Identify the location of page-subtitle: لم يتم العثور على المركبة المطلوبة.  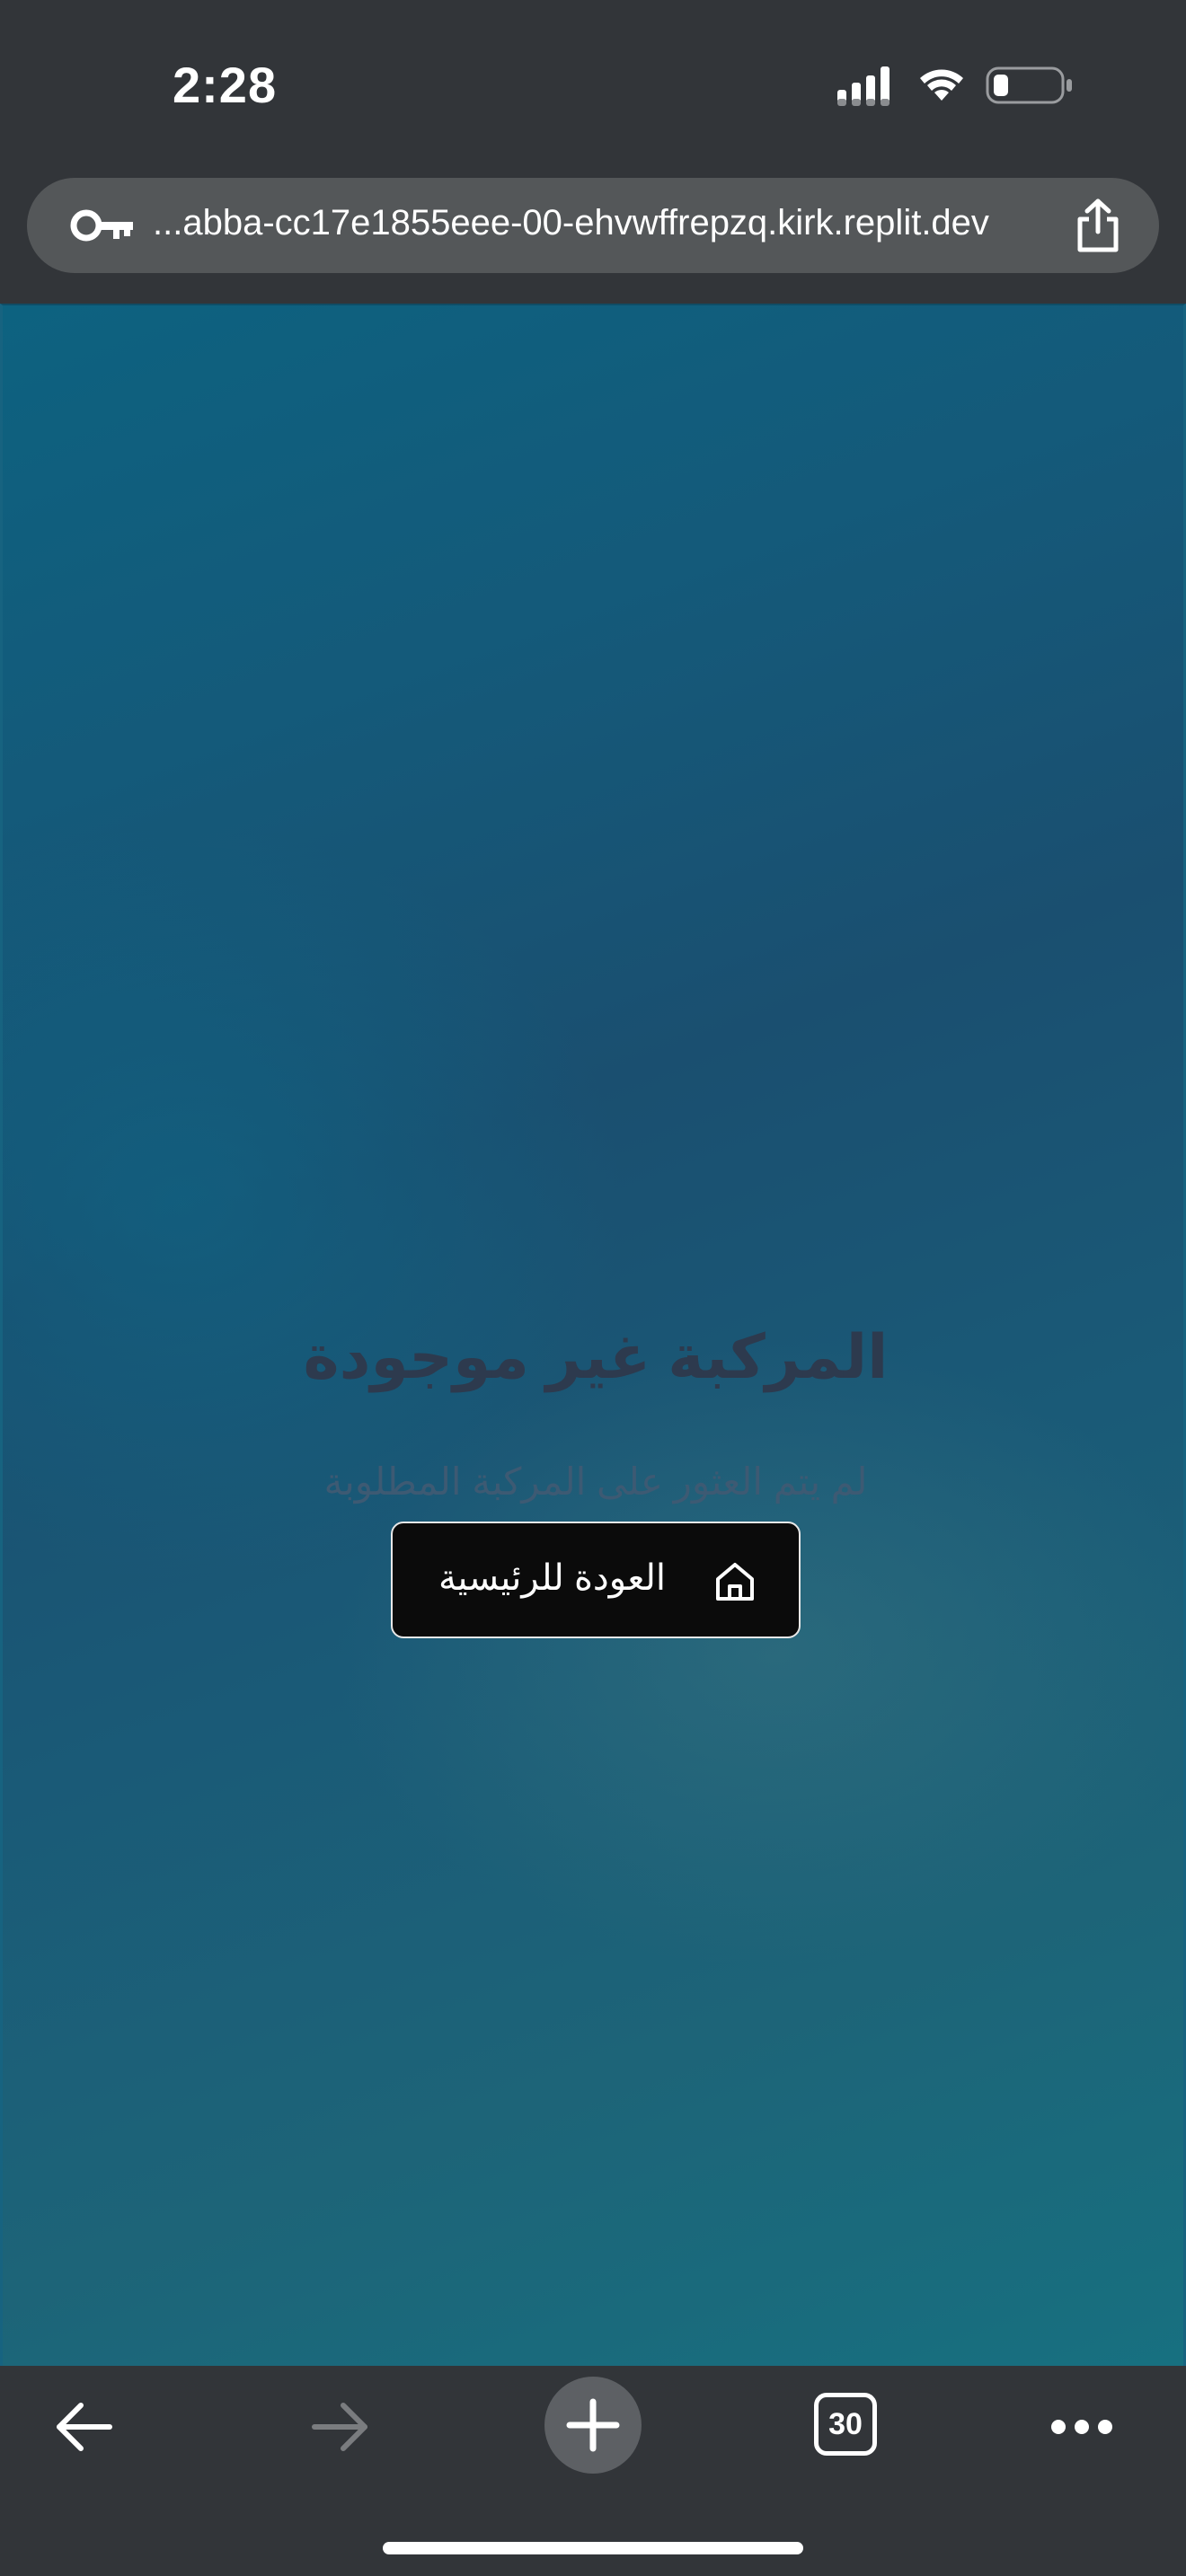
(595, 1481).